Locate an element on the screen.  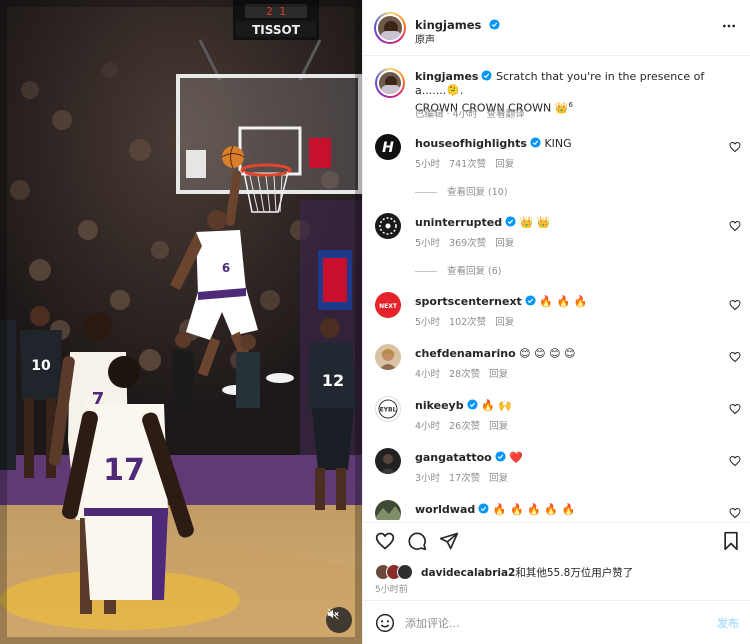
commenter-username: houseofhighlights is located at coordinates (471, 143).